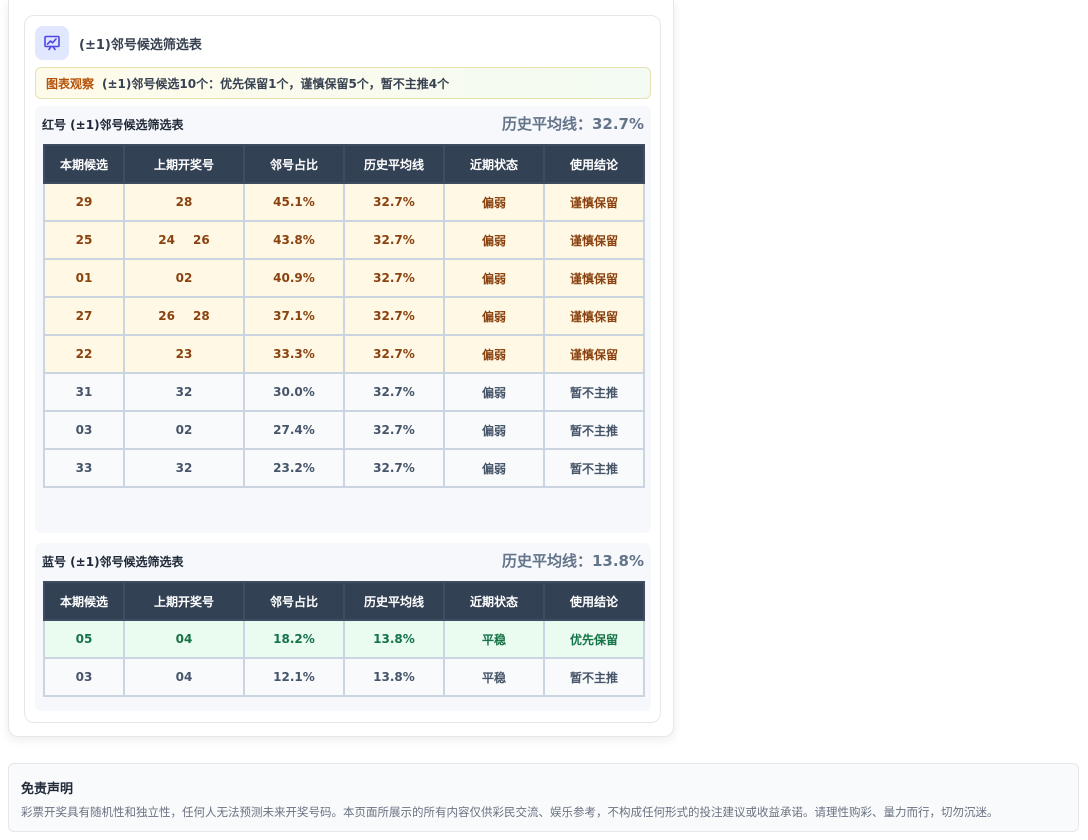 This screenshot has width=1088, height=840. Describe the element at coordinates (84, 316) in the screenshot. I see `candidate-number: 27` at that location.